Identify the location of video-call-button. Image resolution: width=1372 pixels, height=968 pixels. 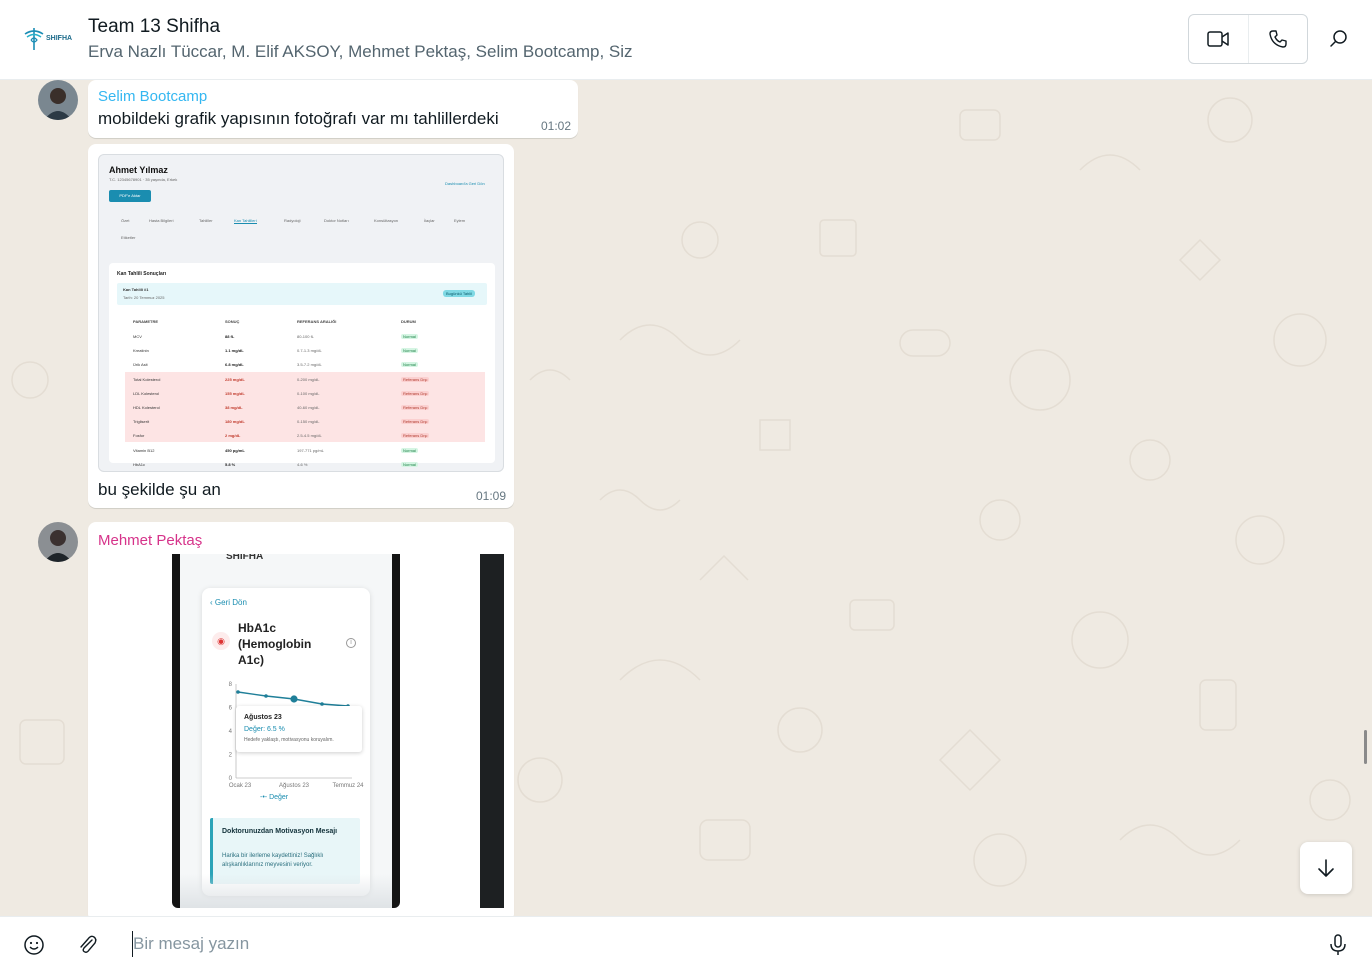
(1218, 39).